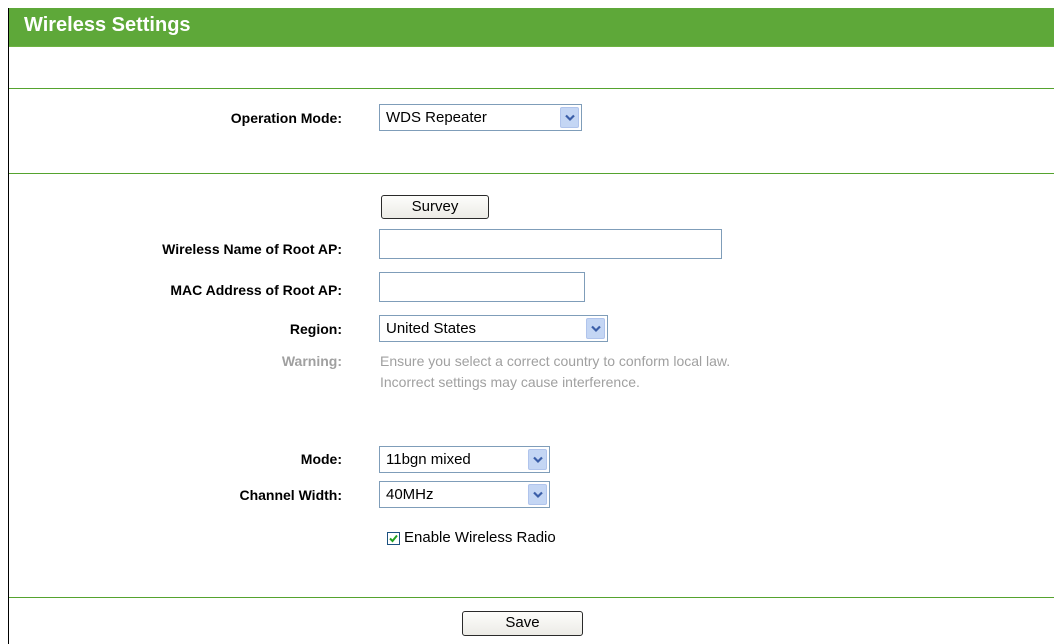 The width and height of the screenshot is (1054, 644). What do you see at coordinates (252, 249) in the screenshot?
I see `root-ap-name-label: Wireless Name of Root AP:` at bounding box center [252, 249].